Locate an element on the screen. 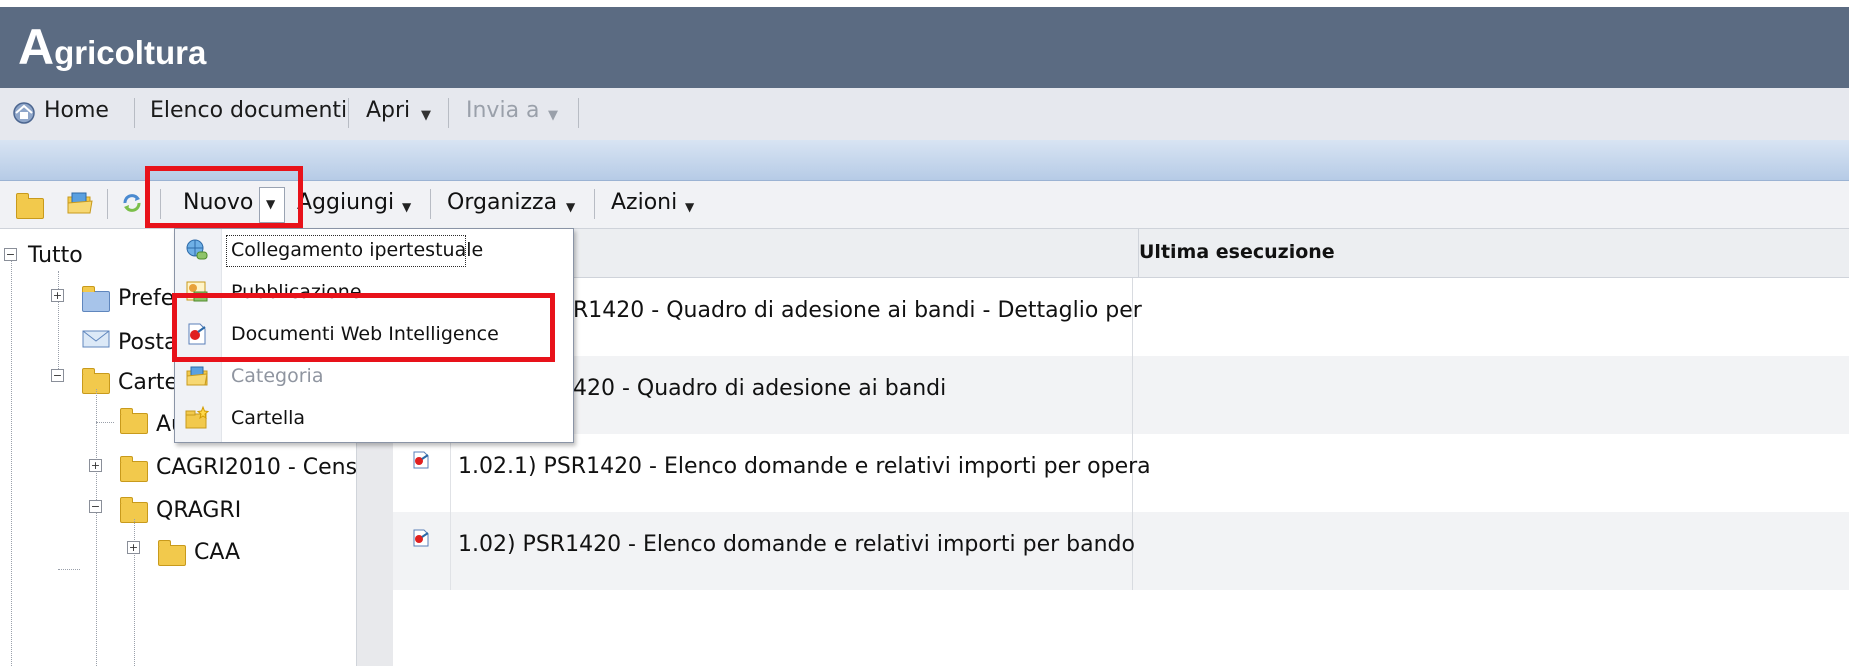 The image size is (1849, 666). column-header-last-run-label: Ultima esecuzione is located at coordinates (1237, 252).